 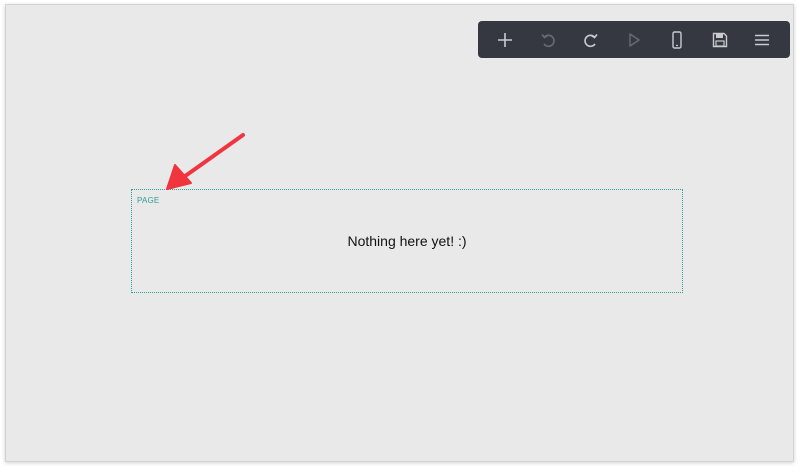 I want to click on menu-button, so click(x=762, y=40).